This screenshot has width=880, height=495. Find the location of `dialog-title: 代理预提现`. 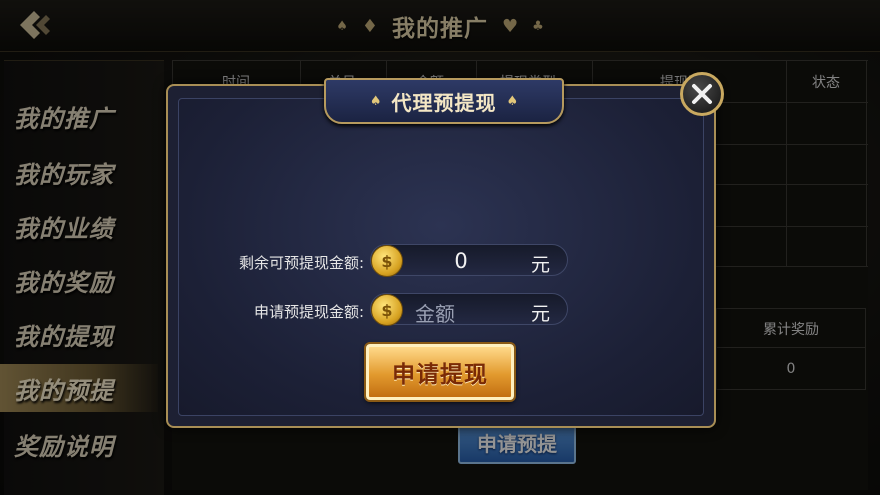

dialog-title: 代理预提现 is located at coordinates (444, 102).